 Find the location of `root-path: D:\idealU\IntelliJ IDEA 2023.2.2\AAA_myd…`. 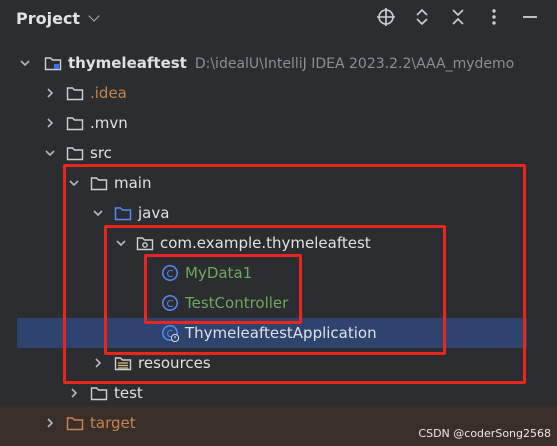

root-path: D:\idealU\IntelliJ IDEA 2023.2.2\AAA_myd… is located at coordinates (354, 64).